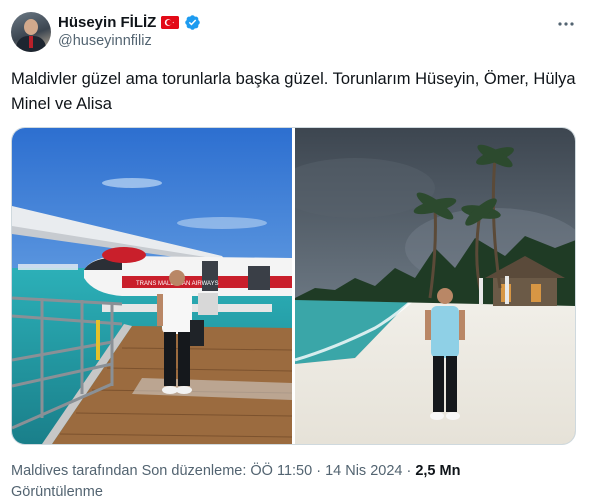 The image size is (594, 504). What do you see at coordinates (566, 24) in the screenshot?
I see `more-options-icon` at bounding box center [566, 24].